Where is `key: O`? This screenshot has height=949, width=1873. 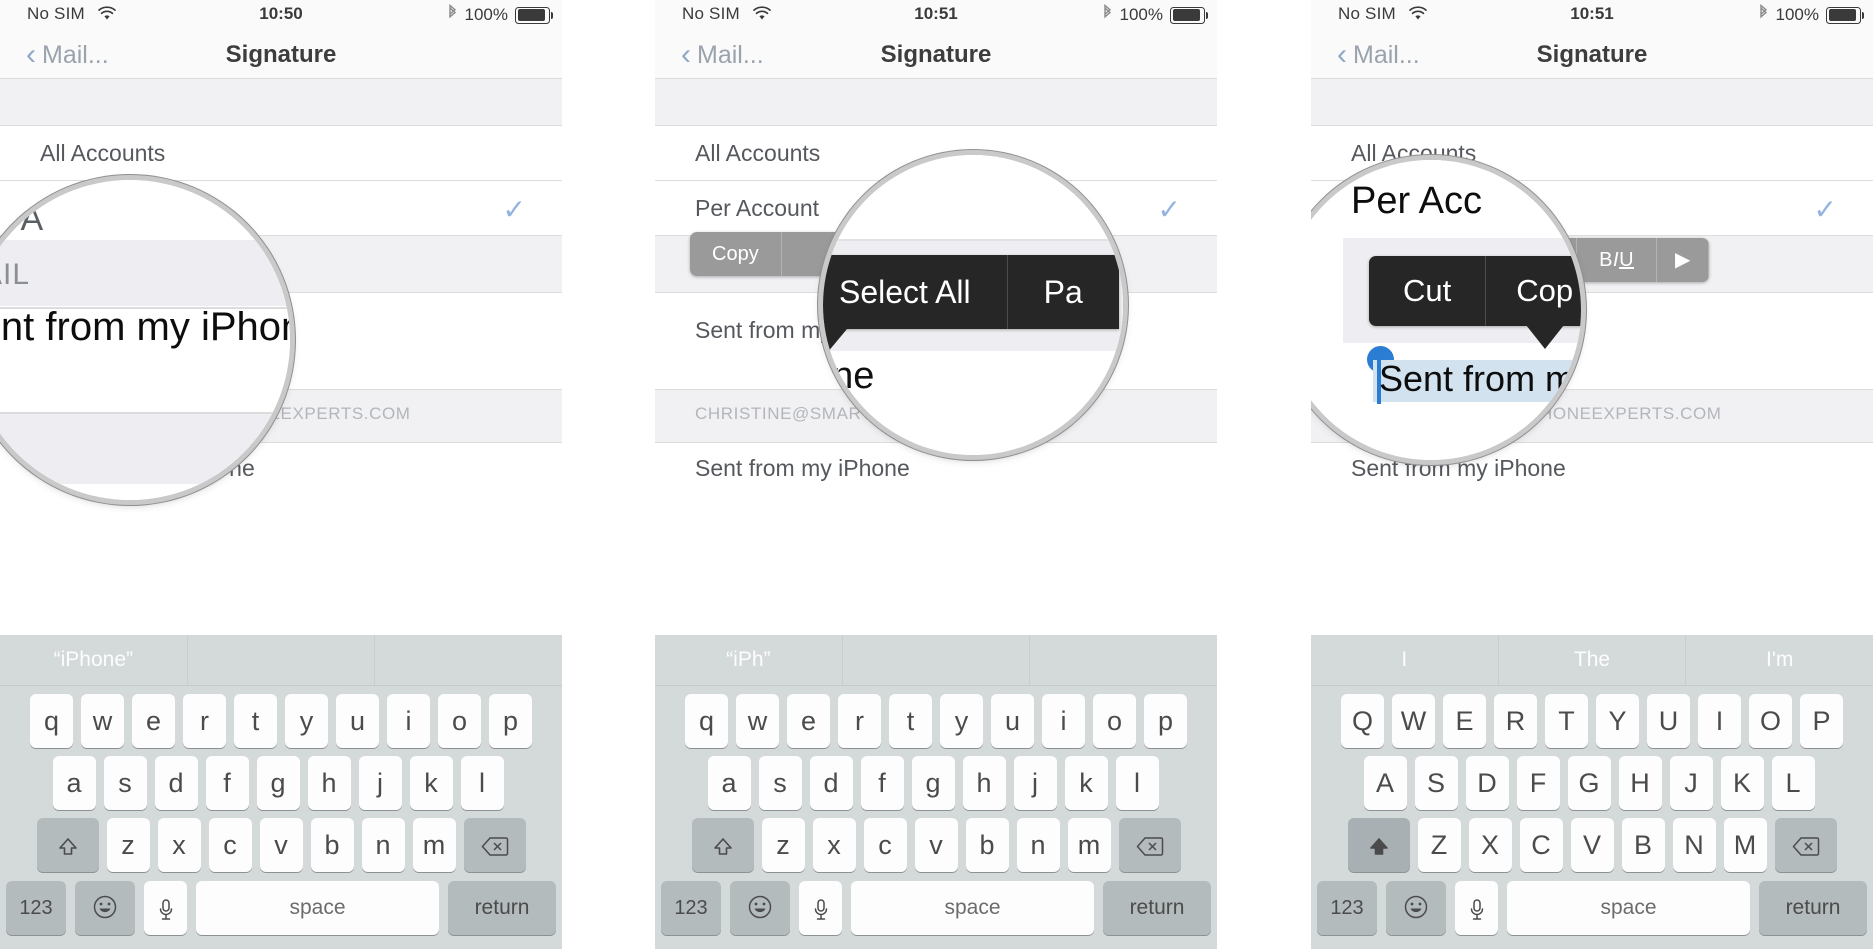 key: O is located at coordinates (1770, 721).